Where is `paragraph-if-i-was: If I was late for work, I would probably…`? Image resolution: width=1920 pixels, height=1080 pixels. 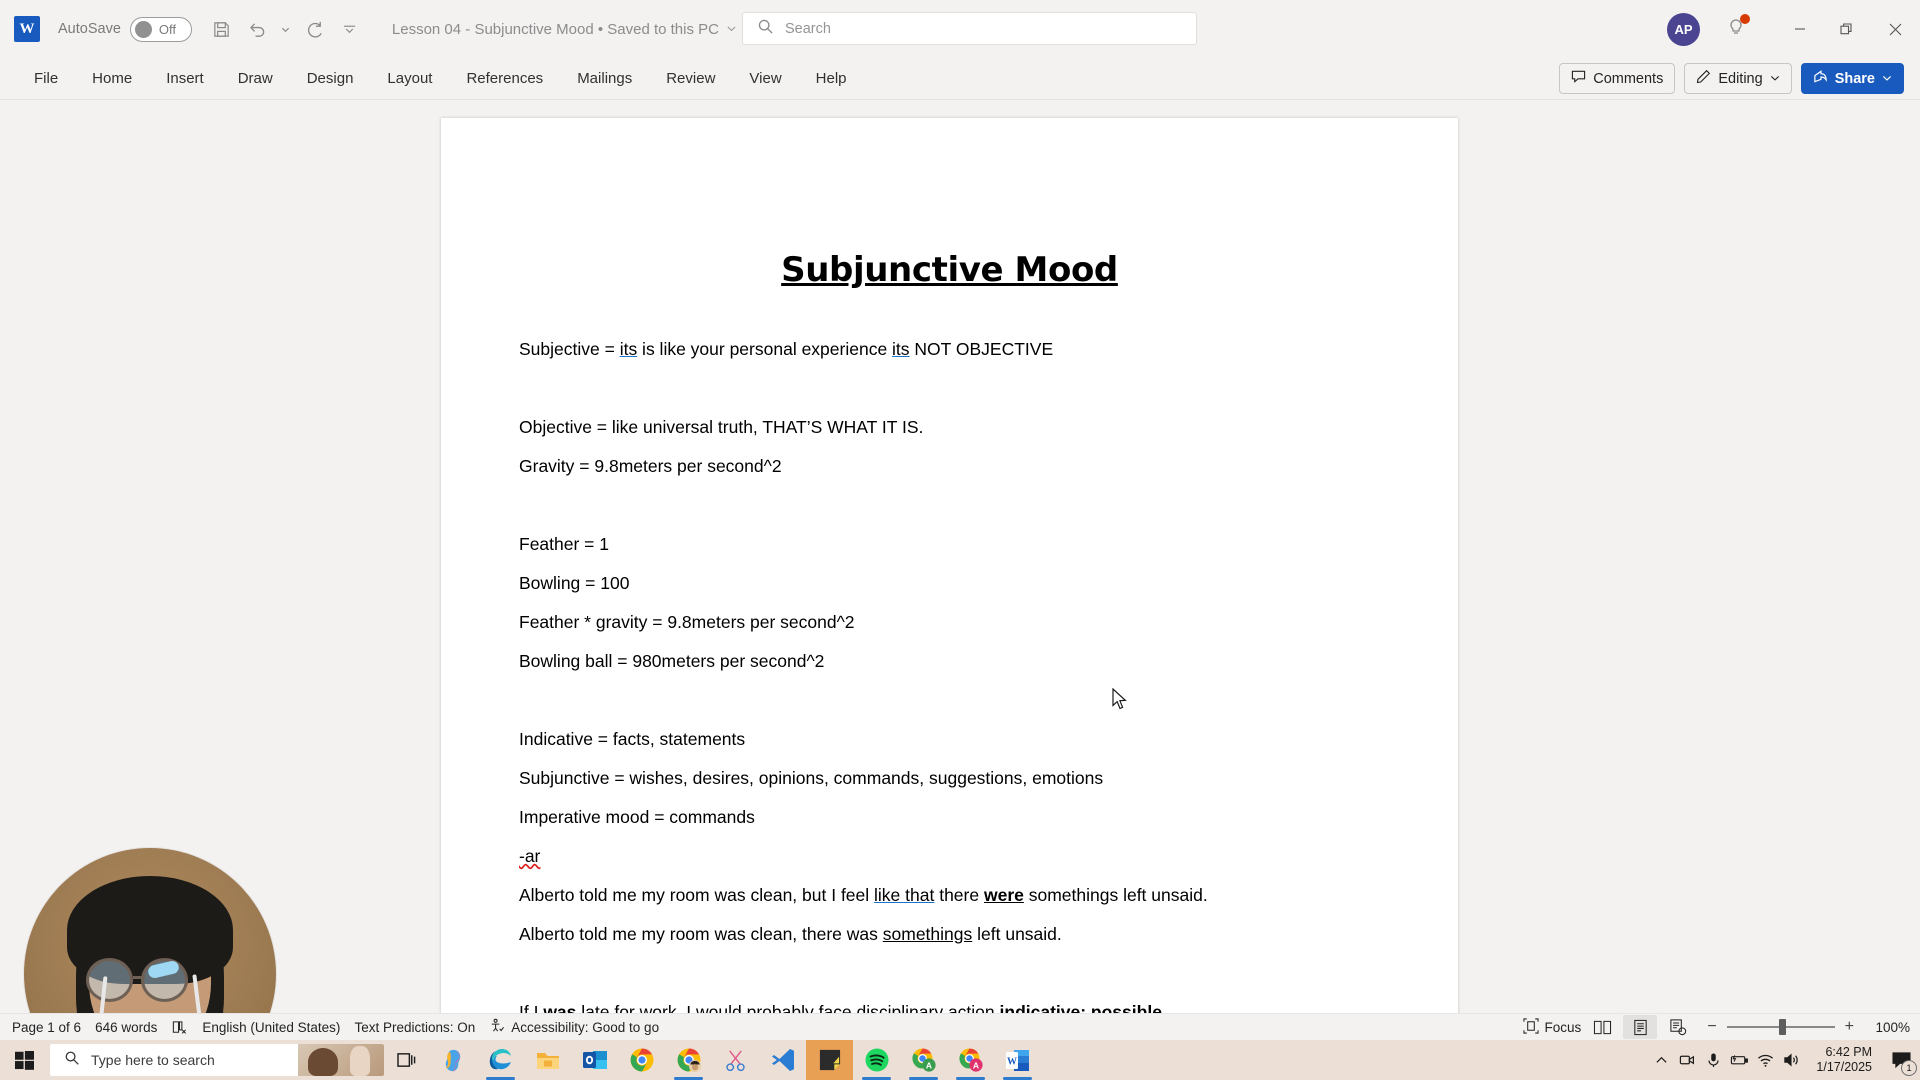
paragraph-if-i-was: If I was late for work, I would probably… is located at coordinates (949, 1003).